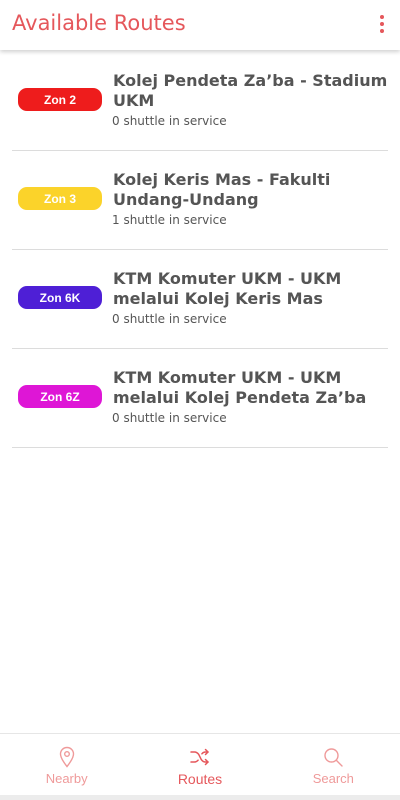  What do you see at coordinates (250, 90) in the screenshot?
I see `route-name: Kolej Pendeta Za’ba - Stadium UKM` at bounding box center [250, 90].